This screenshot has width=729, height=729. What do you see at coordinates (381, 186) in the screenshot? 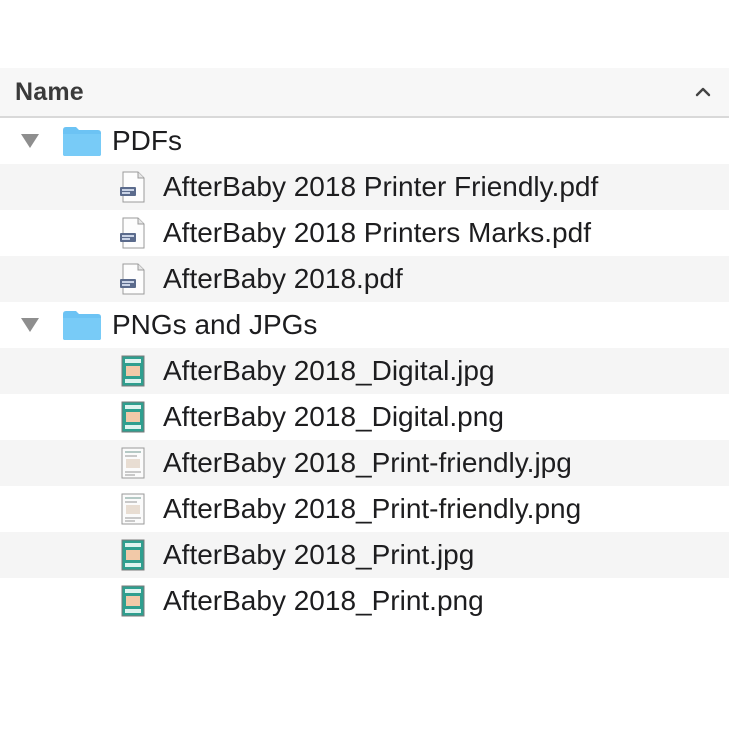
I see `file-name: AfterBaby 2018 Printer Friendly.pdf` at bounding box center [381, 186].